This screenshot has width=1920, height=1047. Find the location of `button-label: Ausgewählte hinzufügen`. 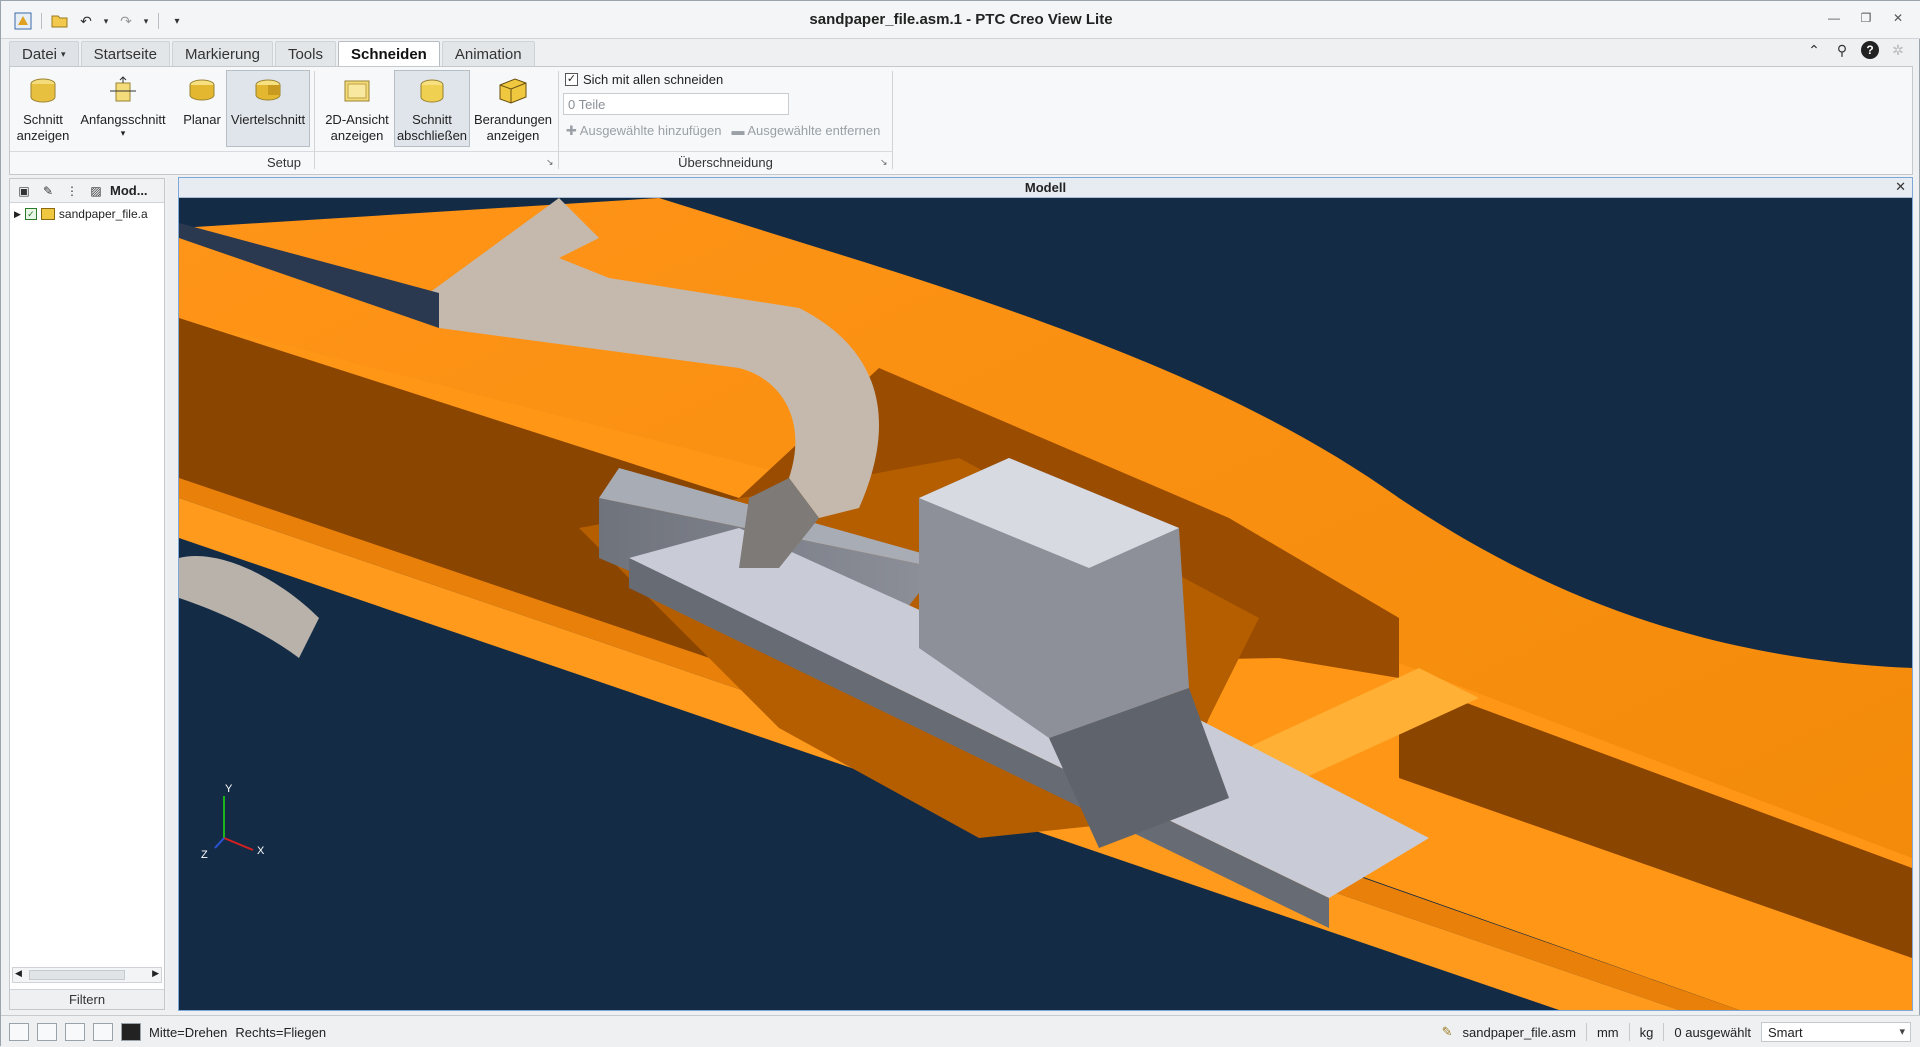

button-label: Ausgewählte hinzufügen is located at coordinates (650, 130).